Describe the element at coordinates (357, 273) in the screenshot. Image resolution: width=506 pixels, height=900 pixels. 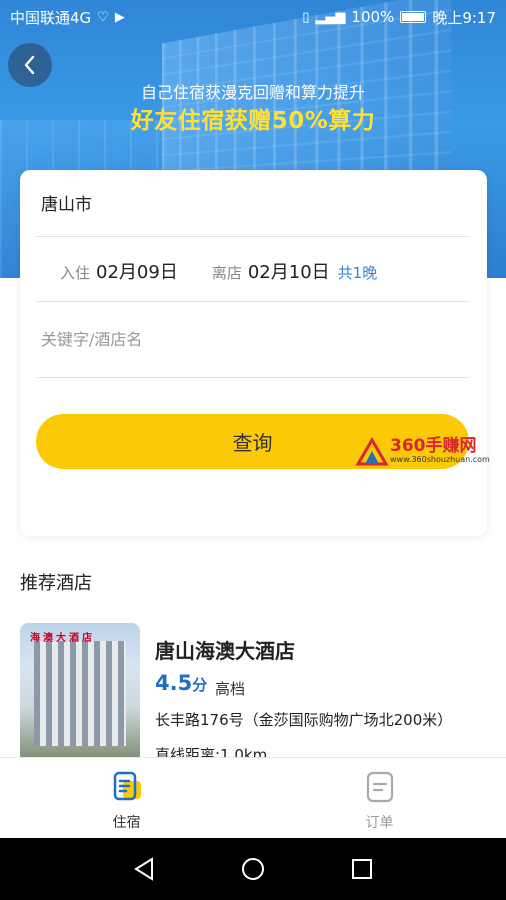
I see `nights-count: 共1晚` at that location.